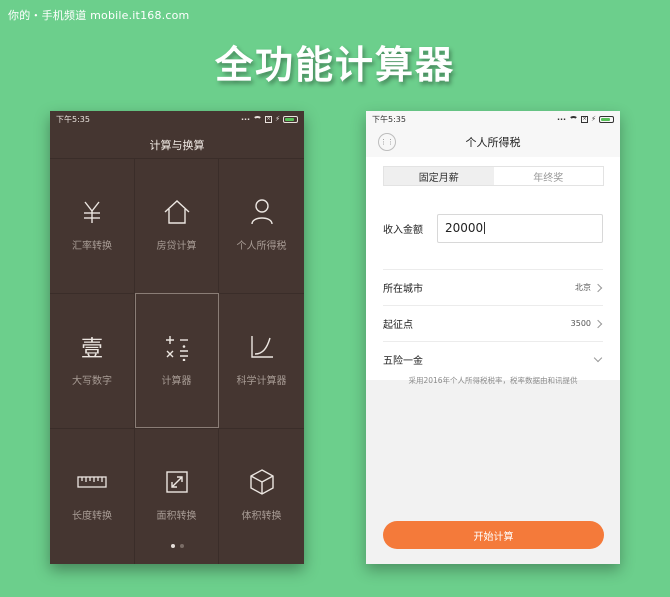  I want to click on page-indicator, so click(177, 546).